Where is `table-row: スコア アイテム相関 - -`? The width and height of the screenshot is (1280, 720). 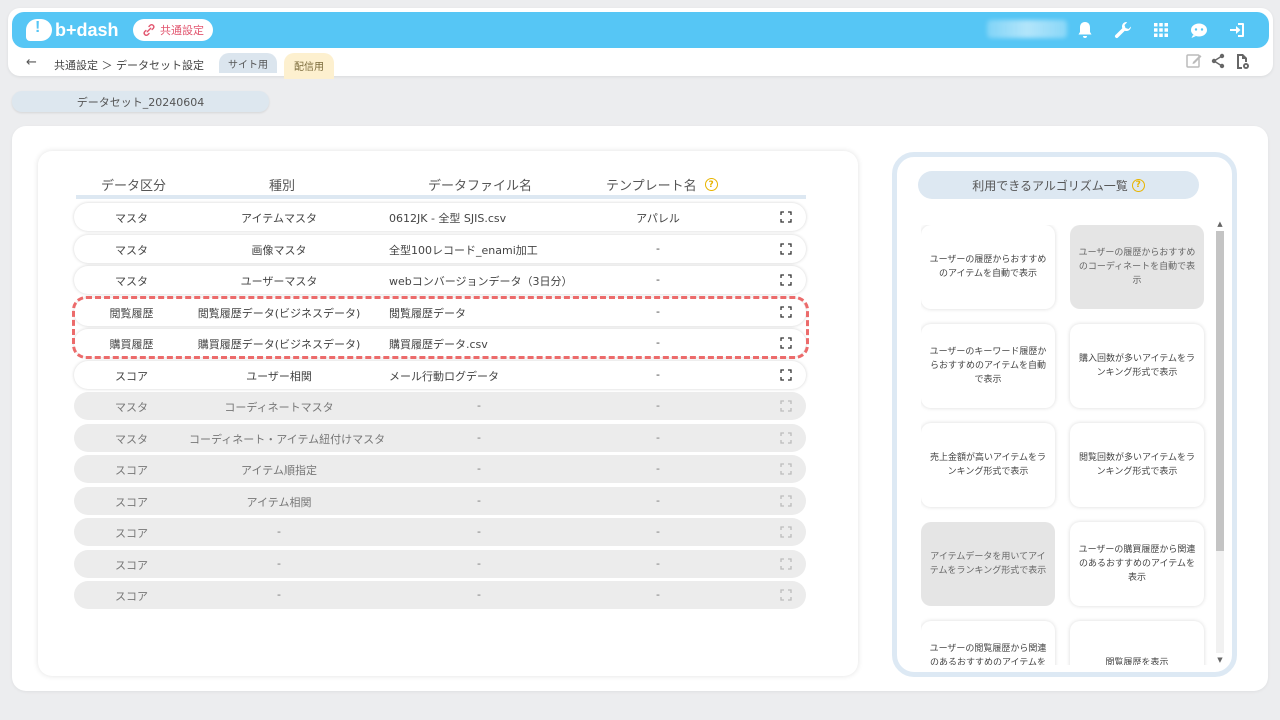 table-row: スコア アイテム相関 - - is located at coordinates (440, 500).